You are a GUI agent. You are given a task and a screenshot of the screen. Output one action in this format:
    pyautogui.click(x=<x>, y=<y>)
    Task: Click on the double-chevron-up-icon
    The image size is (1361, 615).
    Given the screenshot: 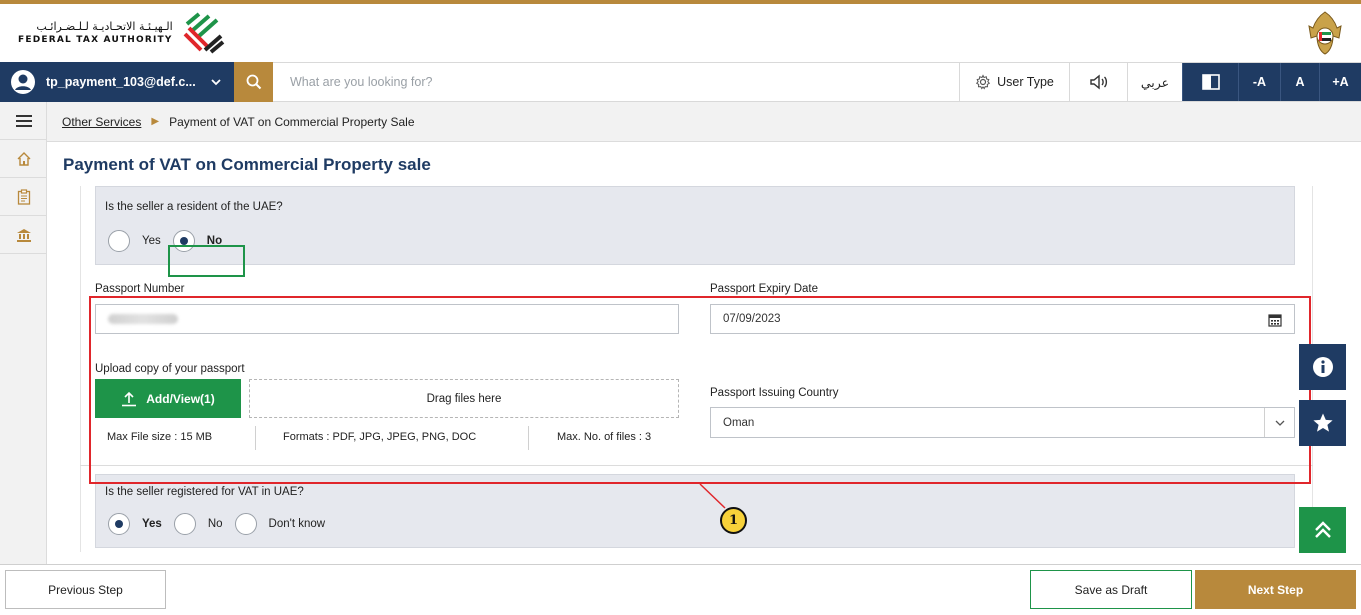 What is the action you would take?
    pyautogui.click(x=1322, y=529)
    